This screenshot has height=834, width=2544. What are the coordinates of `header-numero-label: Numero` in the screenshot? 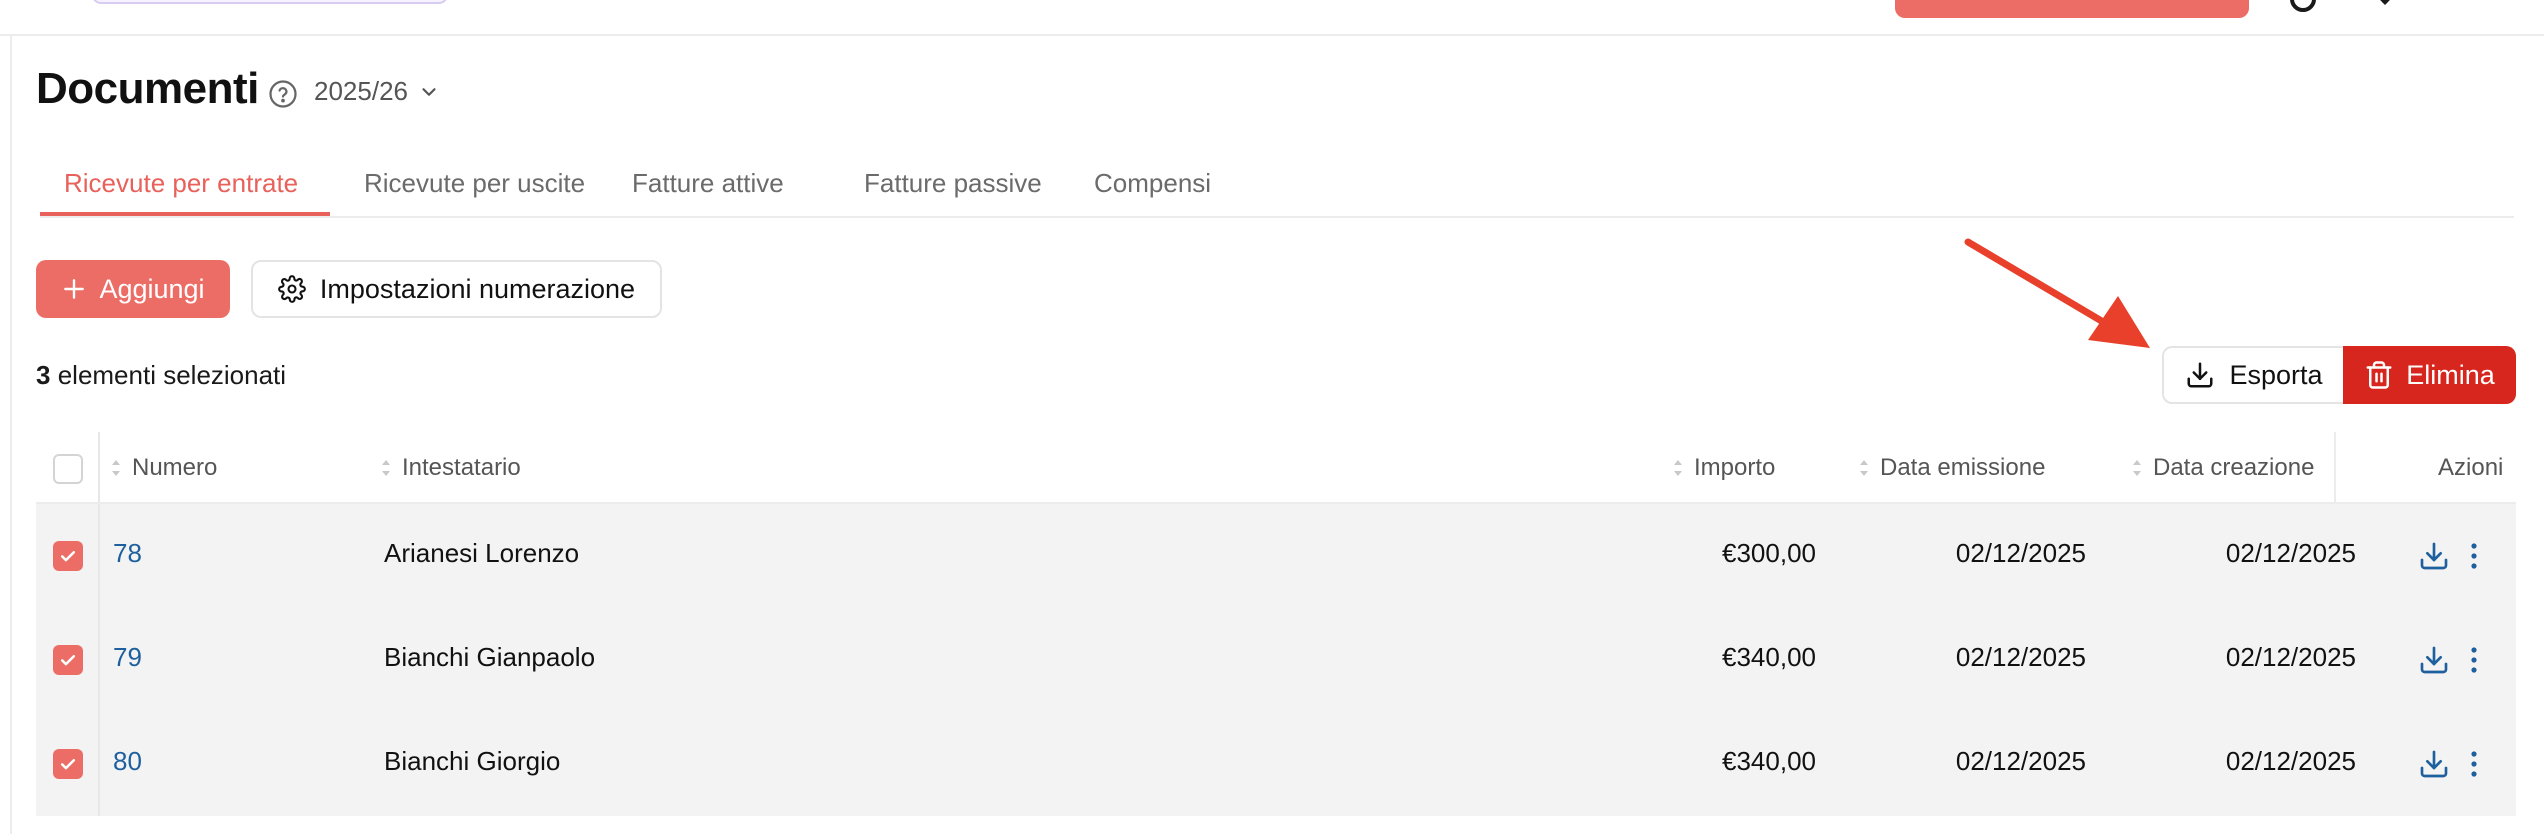 It's located at (175, 467).